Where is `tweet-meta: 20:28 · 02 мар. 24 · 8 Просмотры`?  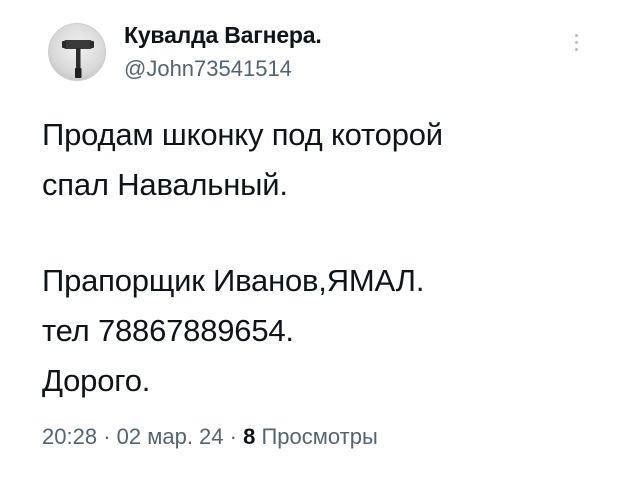
tweet-meta: 20:28 · 02 мар. 24 · 8 Просмотры is located at coordinates (210, 437).